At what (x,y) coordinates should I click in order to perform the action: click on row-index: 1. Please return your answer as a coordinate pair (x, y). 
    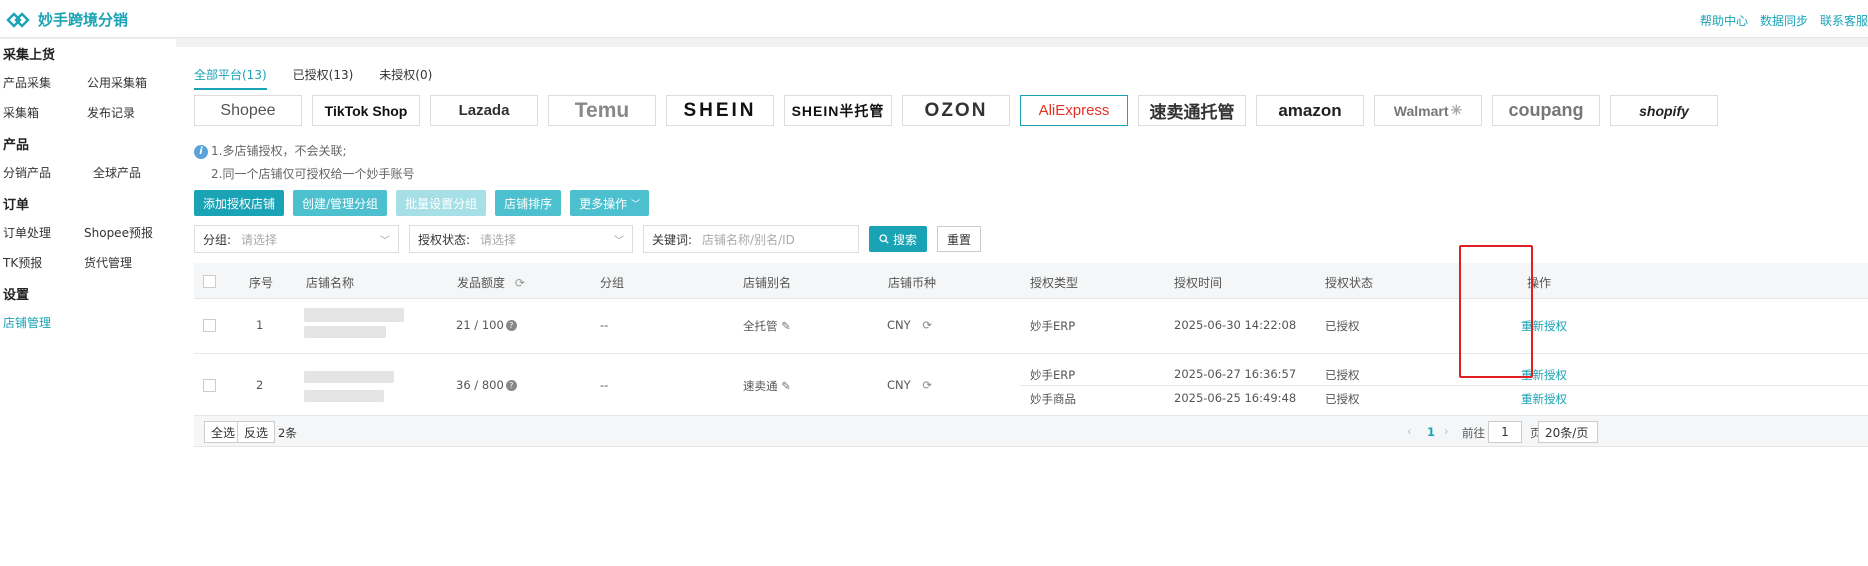
    Looking at the image, I should click on (260, 325).